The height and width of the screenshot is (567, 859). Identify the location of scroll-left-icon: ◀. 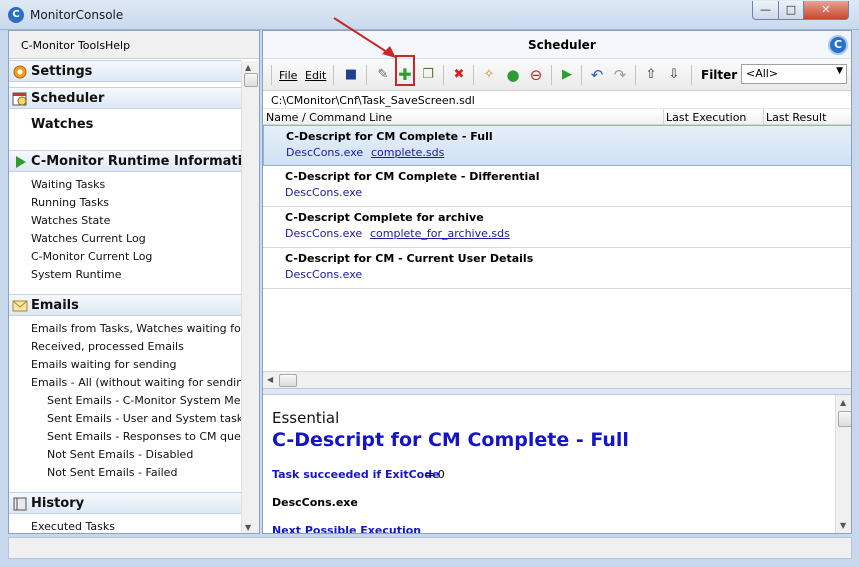
(270, 379).